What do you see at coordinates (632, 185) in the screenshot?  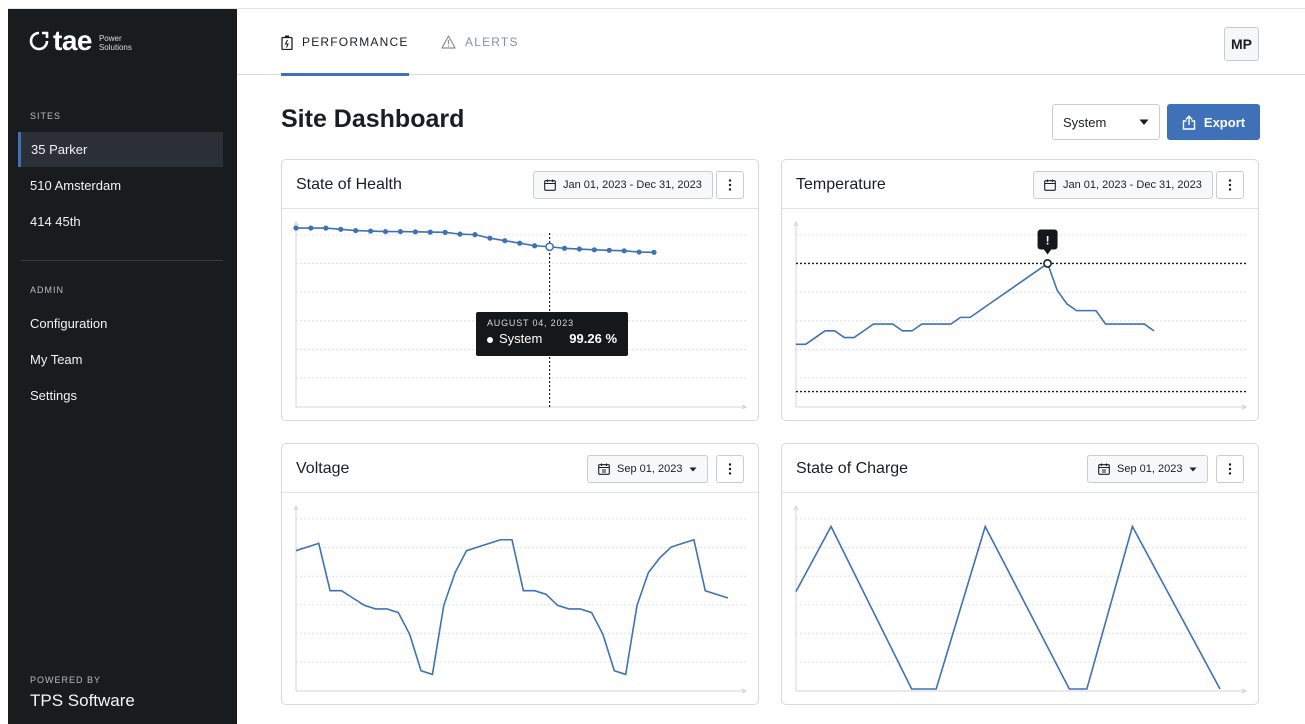 I see `date-range-label: Jan 01, 2023 - Dec 31, 2023` at bounding box center [632, 185].